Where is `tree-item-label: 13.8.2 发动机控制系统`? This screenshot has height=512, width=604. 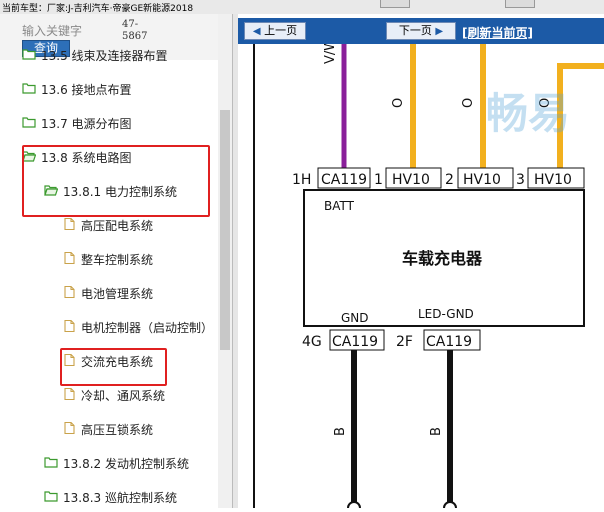
tree-item-label: 13.8.2 发动机控制系统 is located at coordinates (126, 464).